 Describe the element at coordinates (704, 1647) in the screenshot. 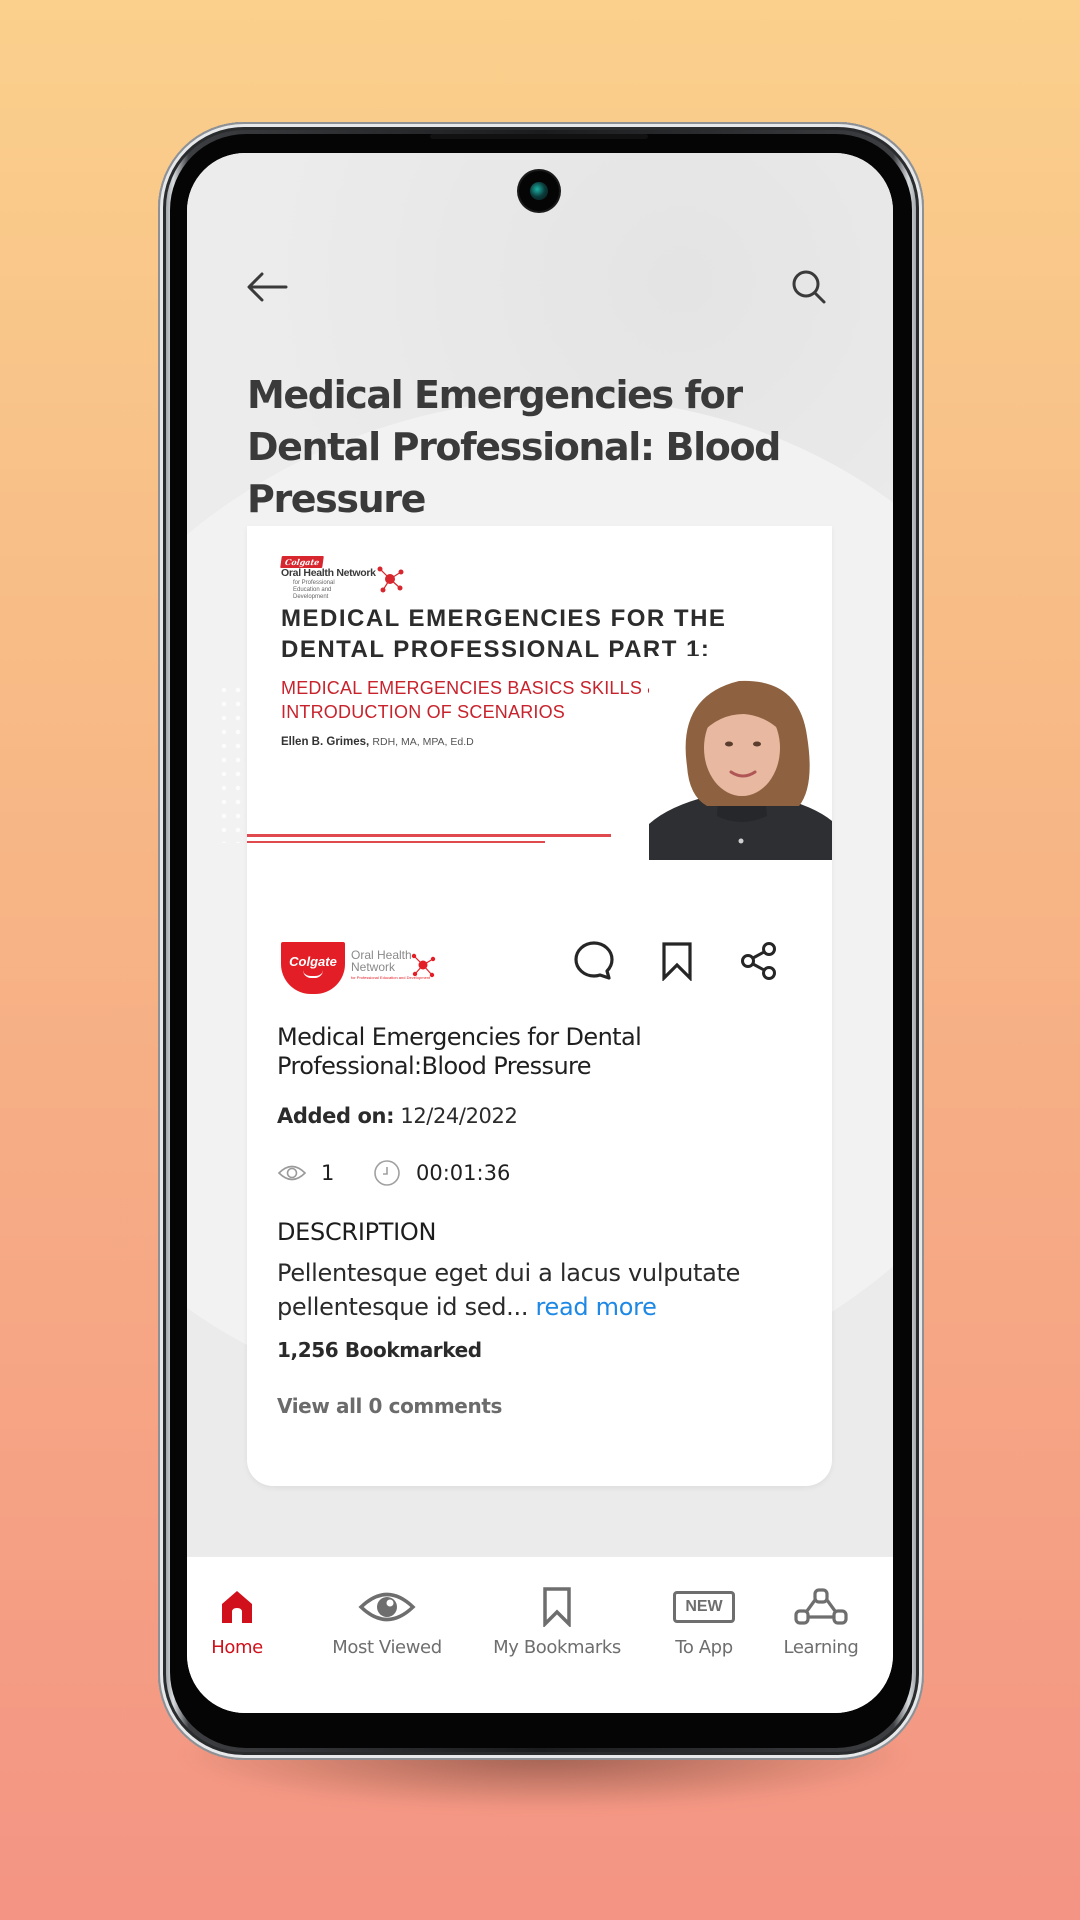

I see `nav-to-app-label: To App` at that location.